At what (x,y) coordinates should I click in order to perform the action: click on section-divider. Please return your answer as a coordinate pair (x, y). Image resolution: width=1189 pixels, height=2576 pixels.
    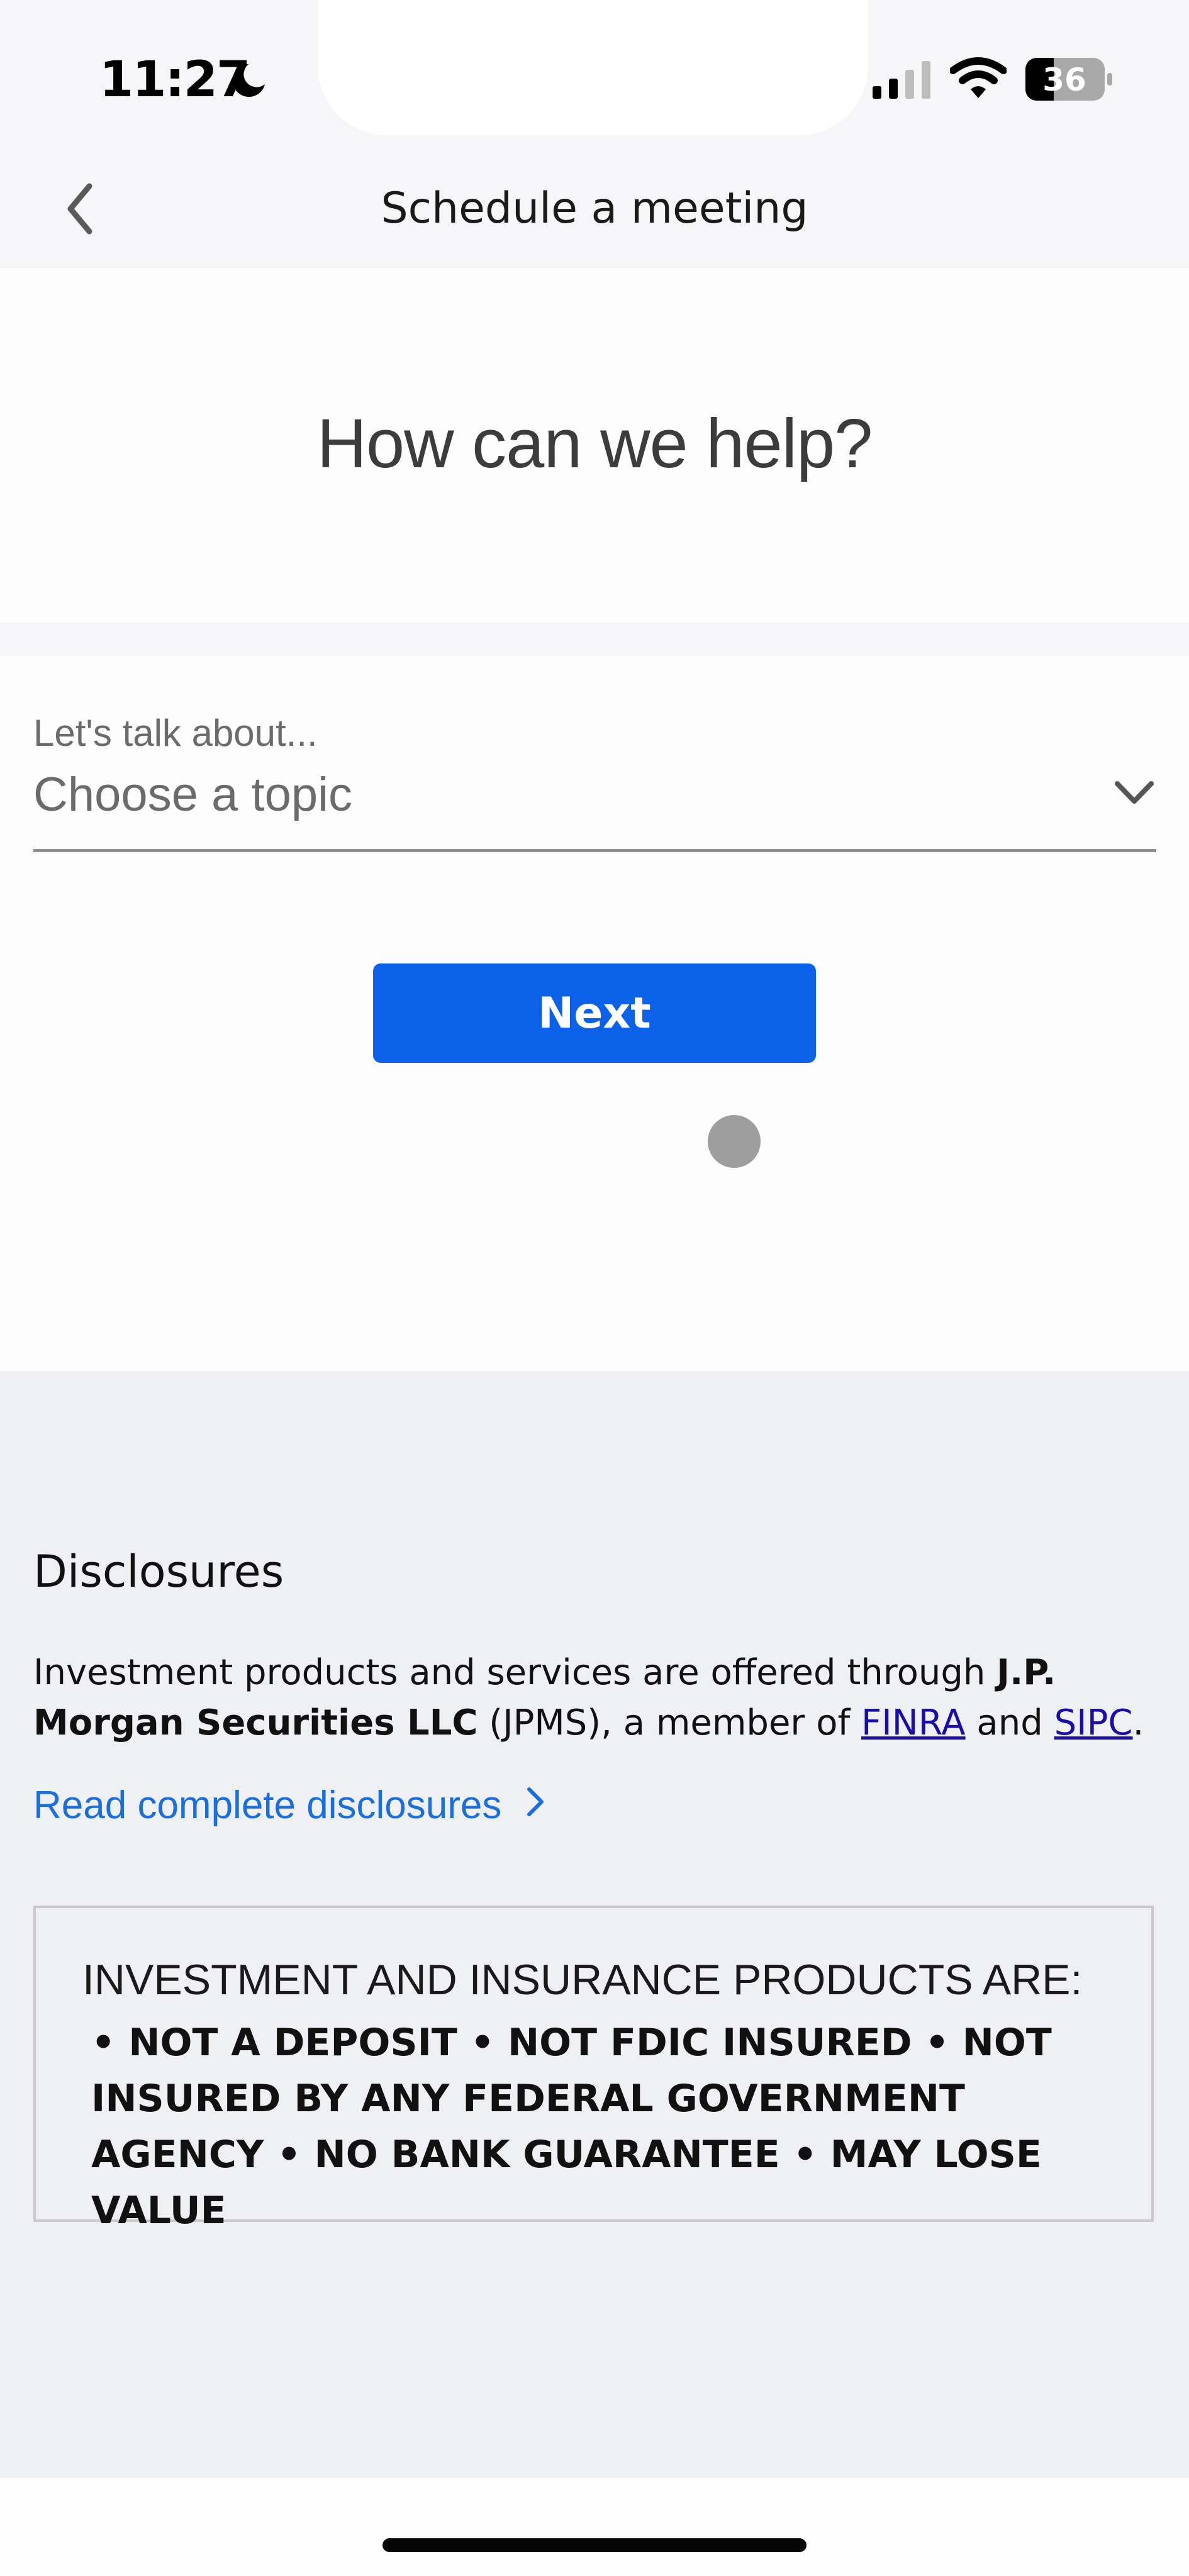
    Looking at the image, I should click on (594, 639).